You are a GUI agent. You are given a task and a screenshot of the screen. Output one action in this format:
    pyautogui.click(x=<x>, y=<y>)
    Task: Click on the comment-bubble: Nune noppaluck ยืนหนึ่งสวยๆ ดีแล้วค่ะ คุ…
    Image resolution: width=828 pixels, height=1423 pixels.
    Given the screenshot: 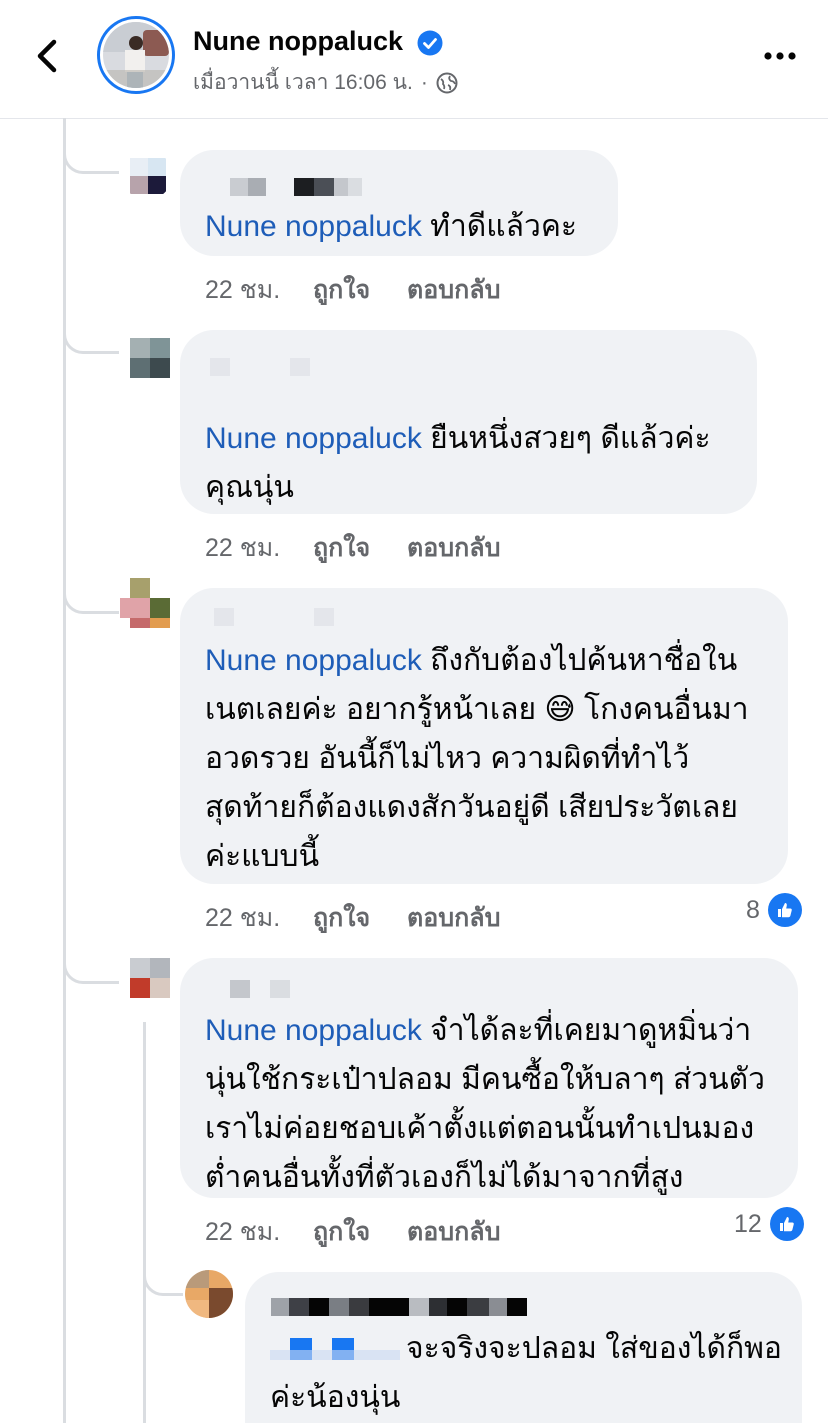 What is the action you would take?
    pyautogui.click(x=468, y=422)
    